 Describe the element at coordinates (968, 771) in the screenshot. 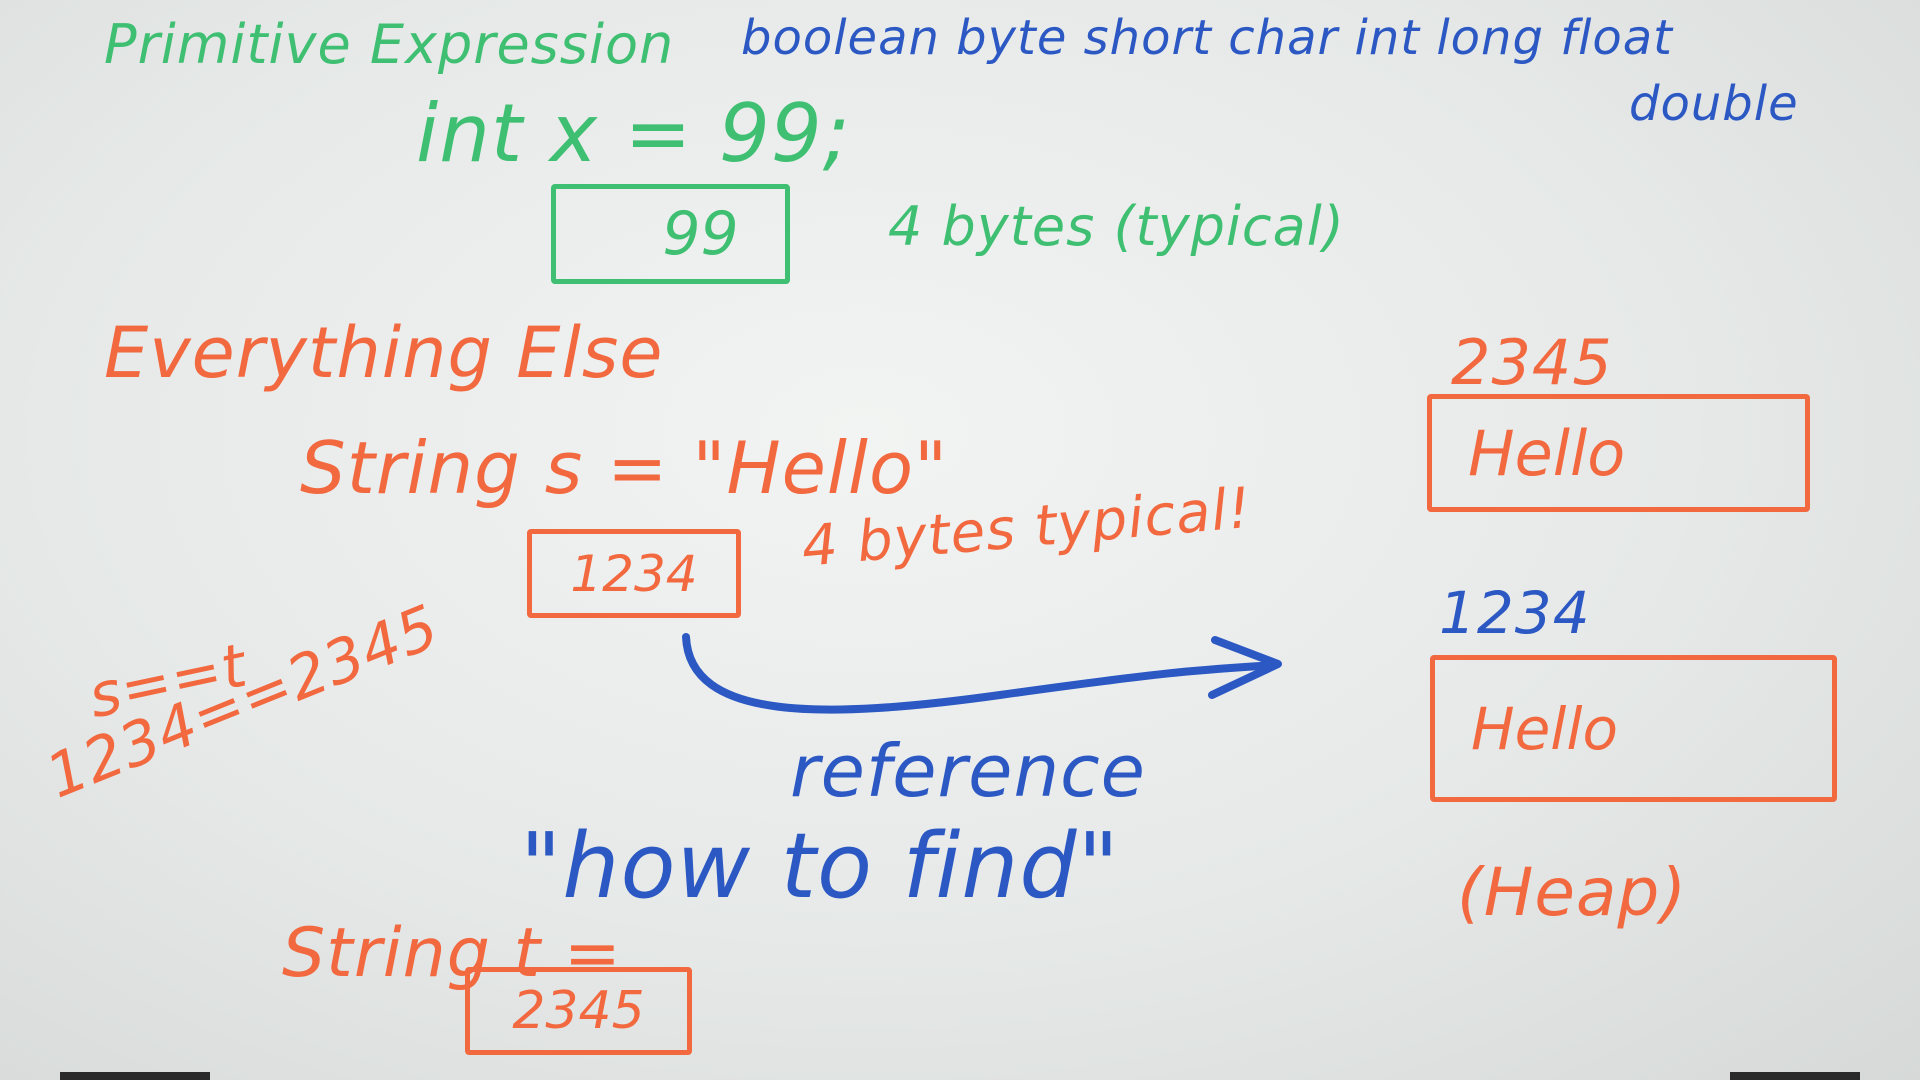

I see `reference-label: reference` at that location.